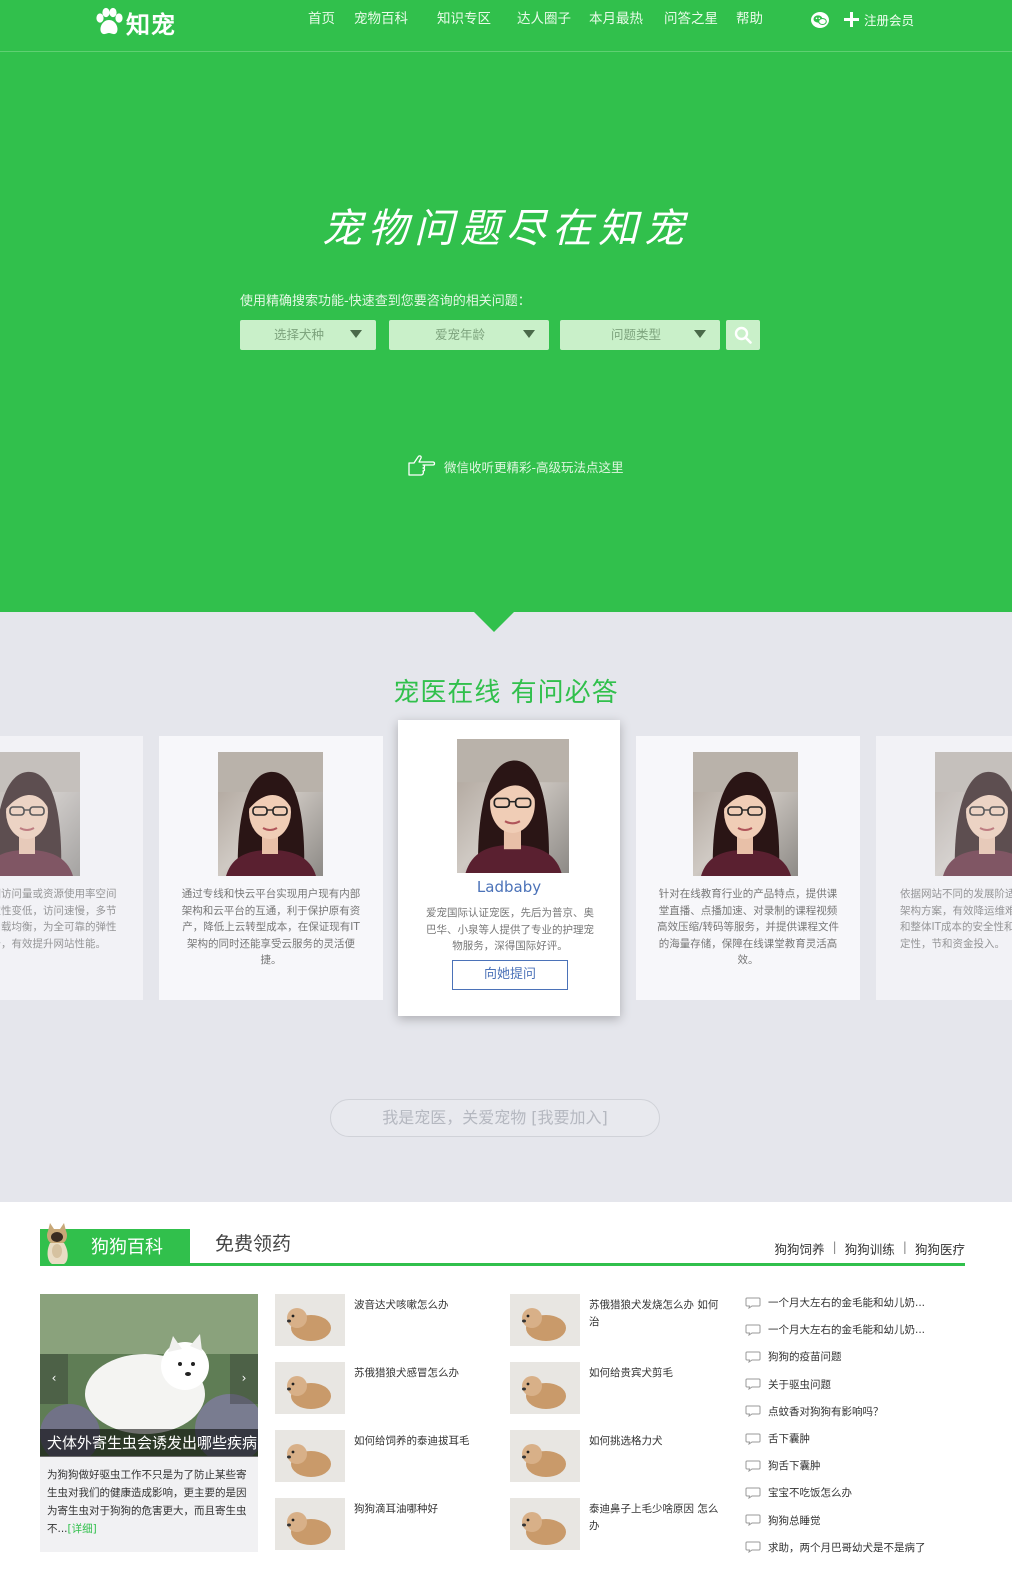  What do you see at coordinates (870, 1248) in the screenshot?
I see `link-dog-training: 狗狗训练` at bounding box center [870, 1248].